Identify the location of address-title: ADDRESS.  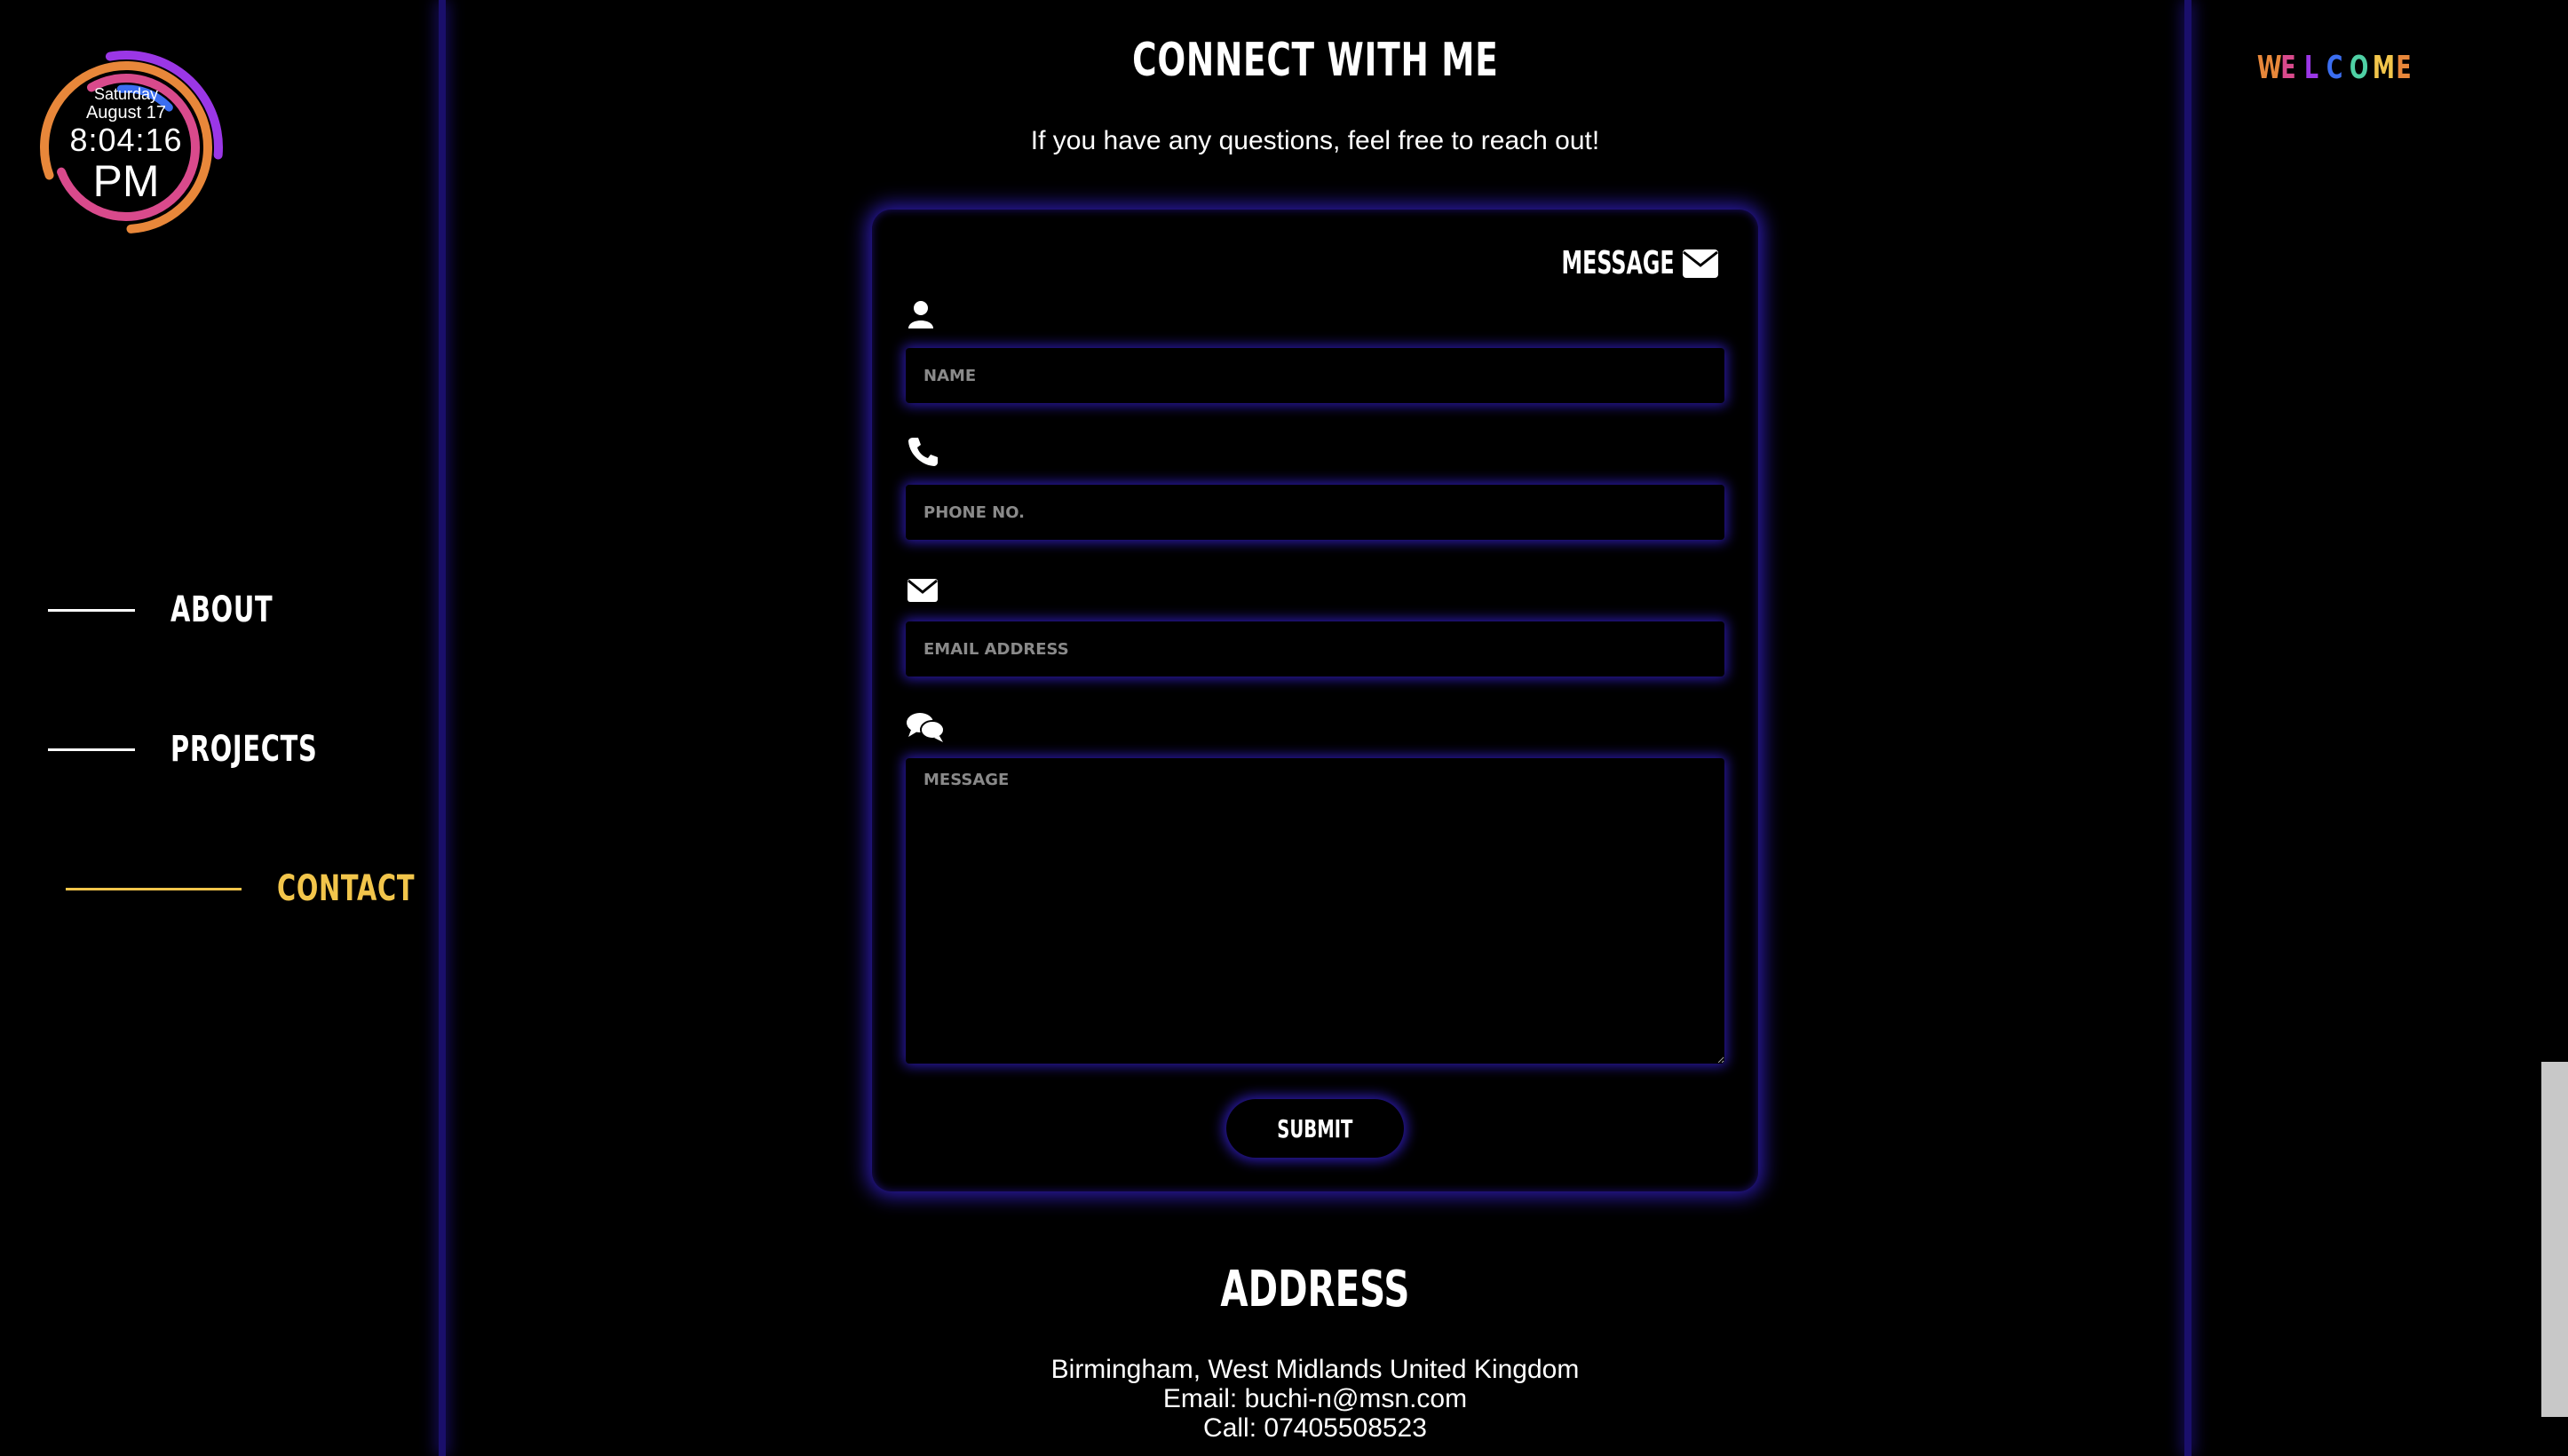
(1315, 1289).